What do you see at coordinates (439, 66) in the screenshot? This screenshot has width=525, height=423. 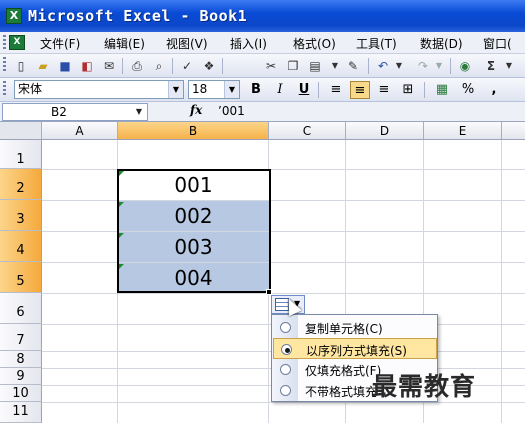 I see `redo-dropdown-icon: ▼` at bounding box center [439, 66].